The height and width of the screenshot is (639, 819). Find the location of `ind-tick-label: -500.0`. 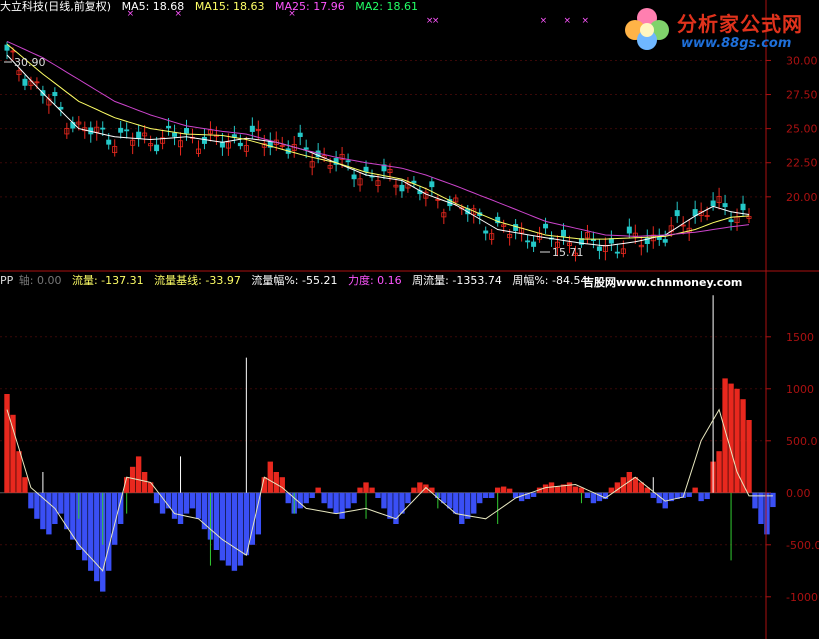

ind-tick-label: -500.0 is located at coordinates (802, 545).